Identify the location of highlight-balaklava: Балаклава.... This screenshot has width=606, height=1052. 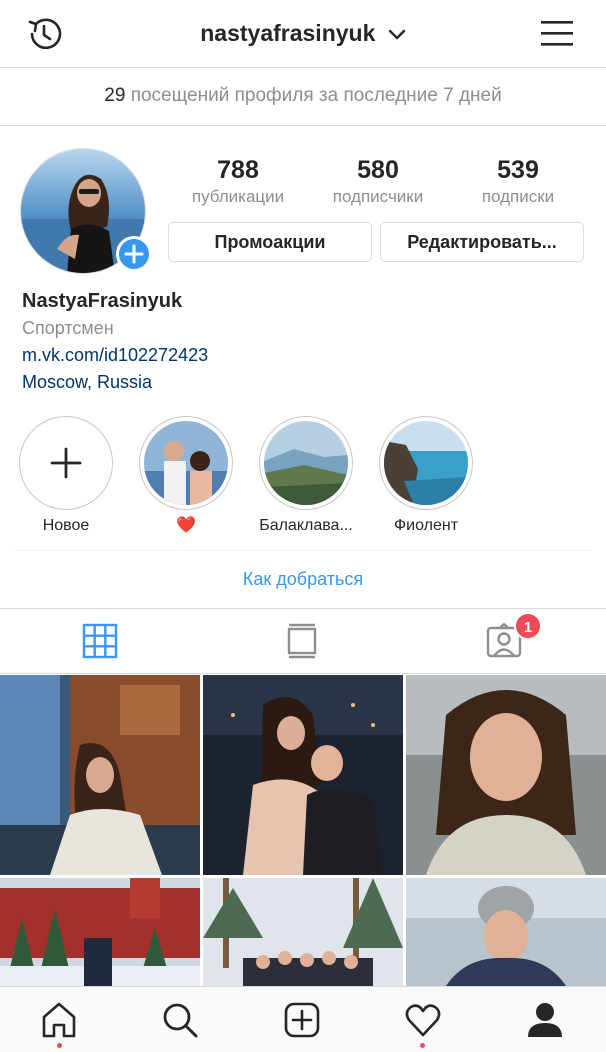
(306, 476).